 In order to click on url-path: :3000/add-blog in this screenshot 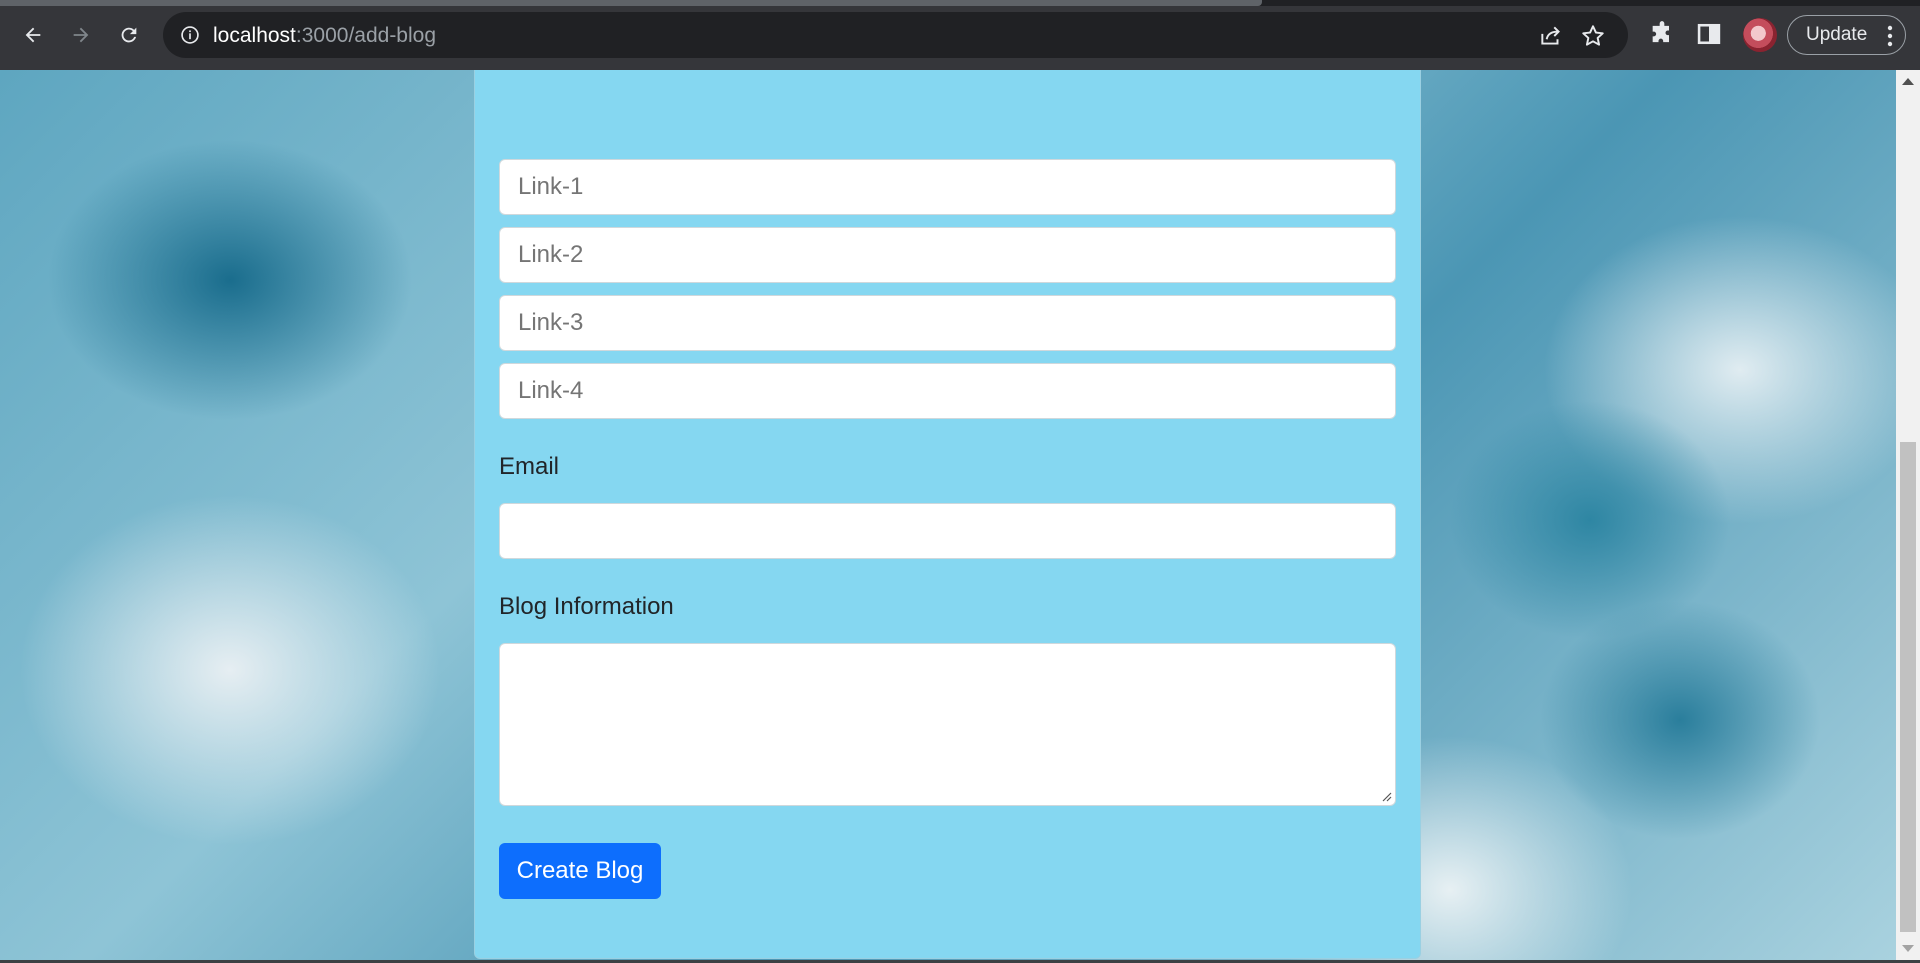, I will do `click(366, 35)`.